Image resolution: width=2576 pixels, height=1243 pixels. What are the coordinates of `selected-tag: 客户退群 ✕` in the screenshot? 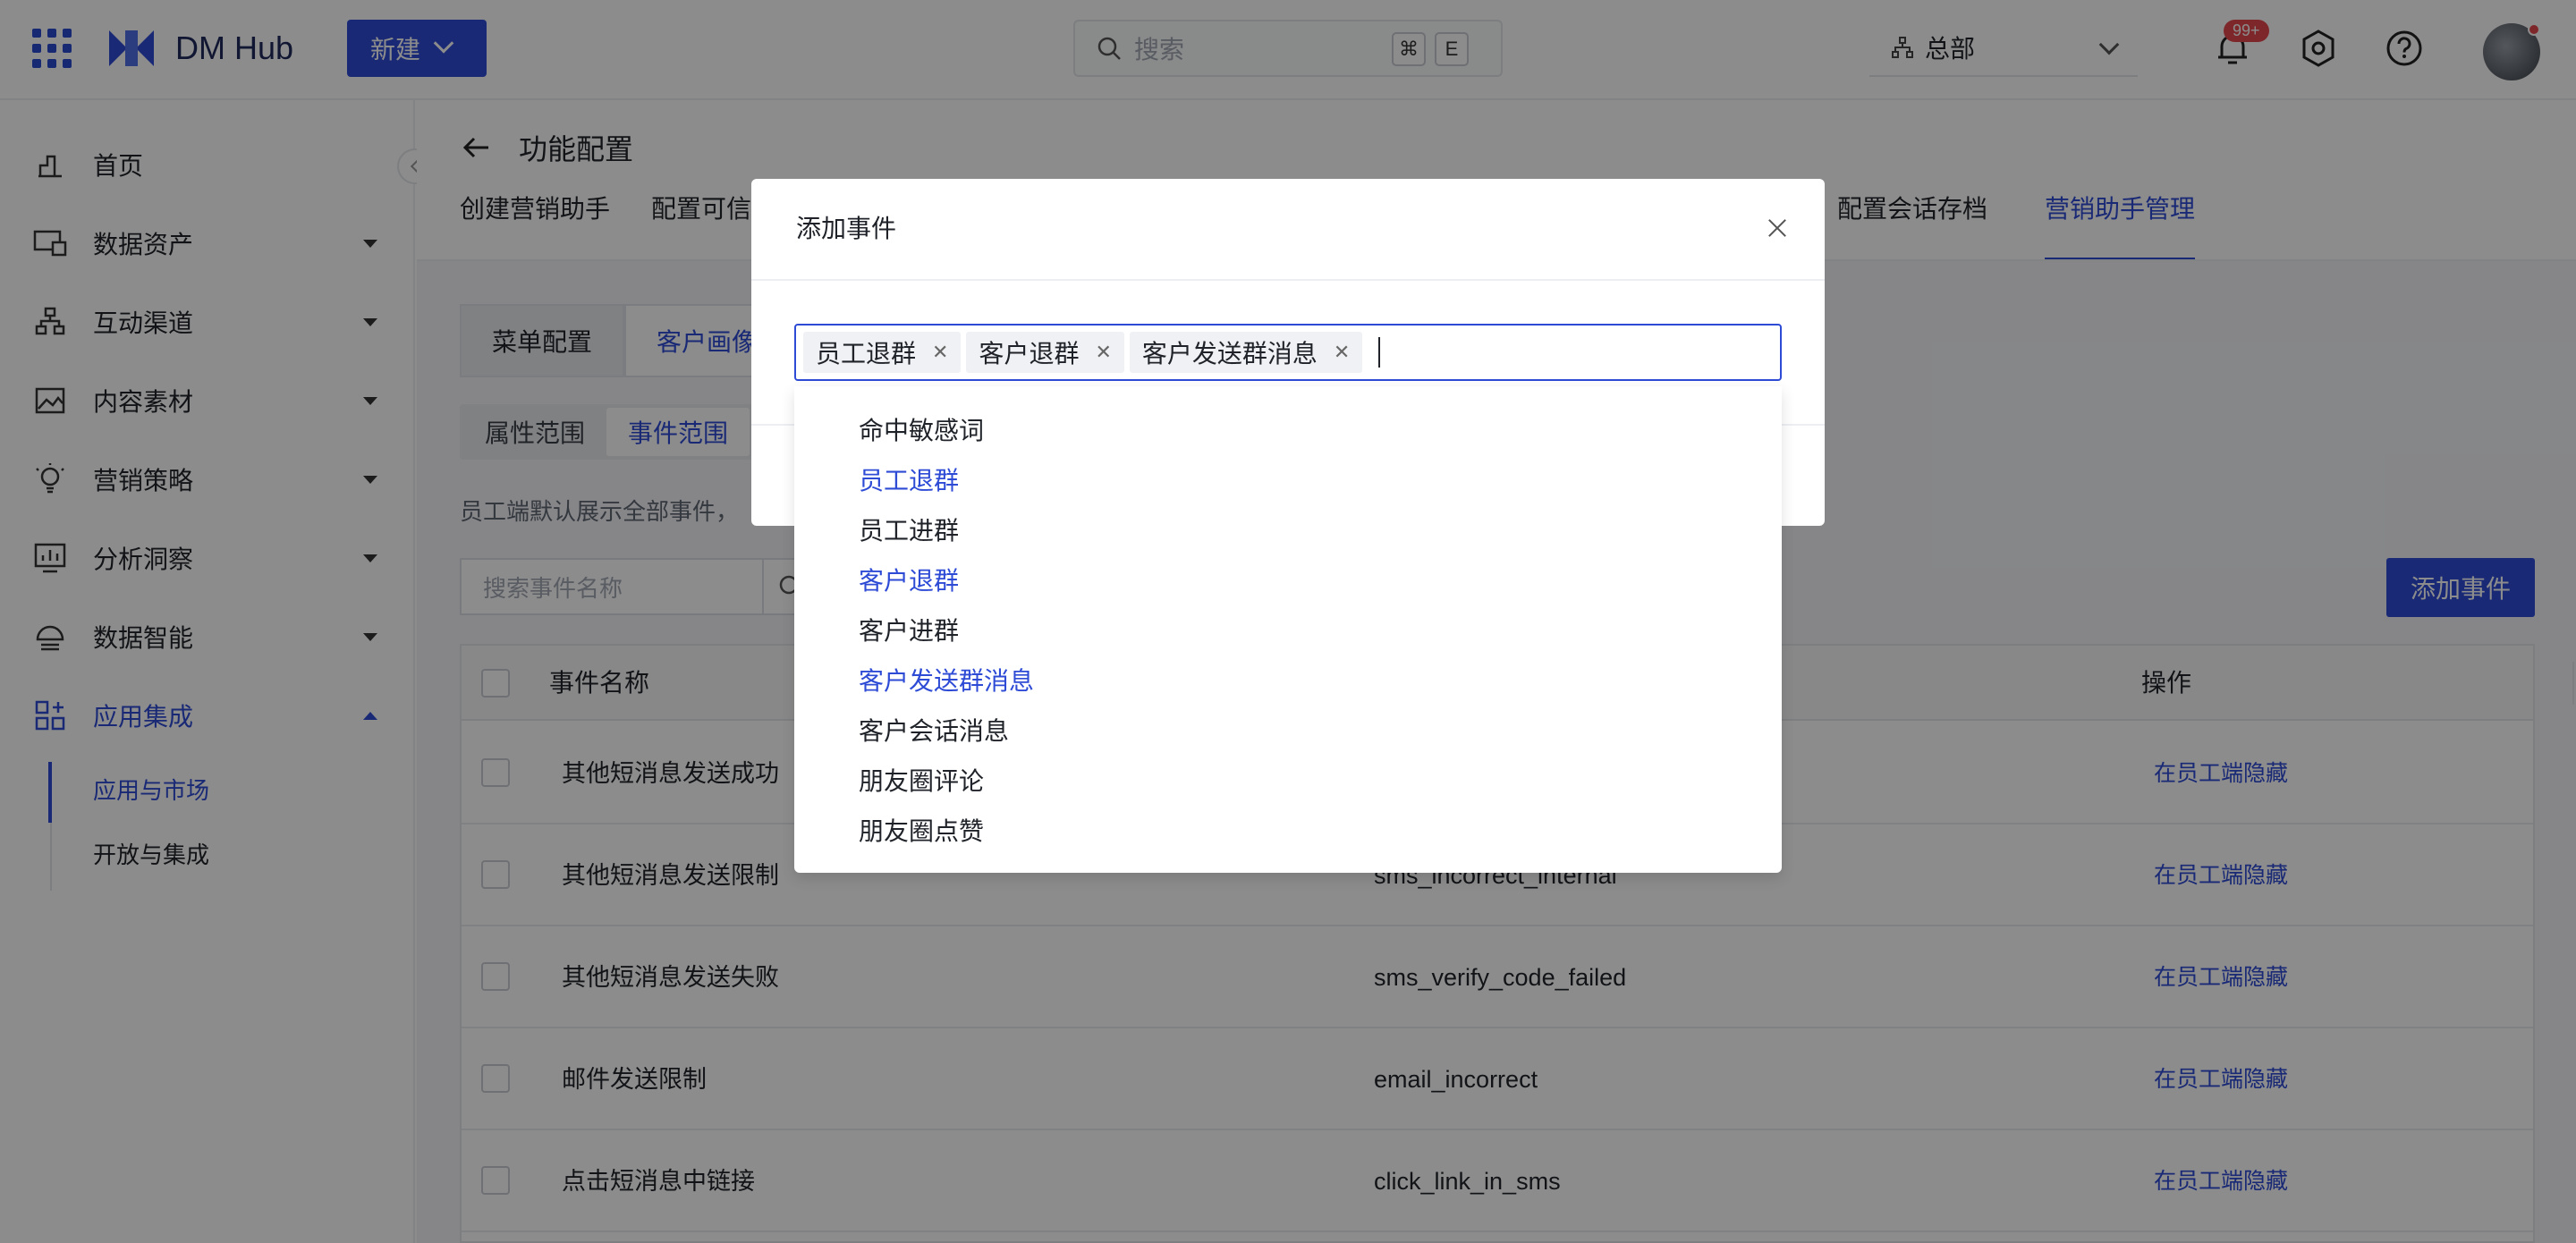 It's located at (1045, 352).